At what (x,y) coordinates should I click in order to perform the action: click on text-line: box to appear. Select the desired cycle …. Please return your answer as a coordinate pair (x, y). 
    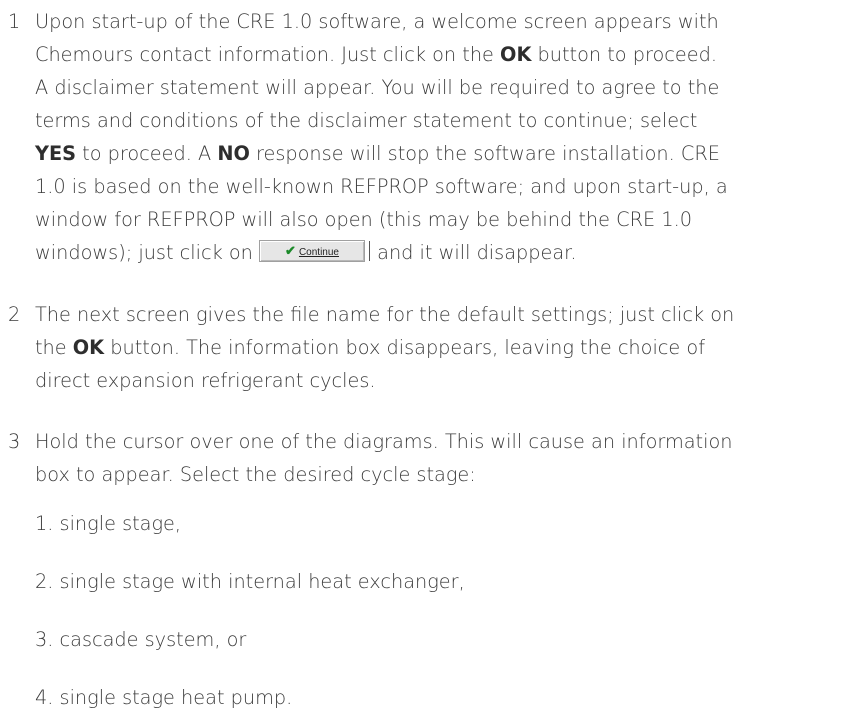
    Looking at the image, I should click on (449, 474).